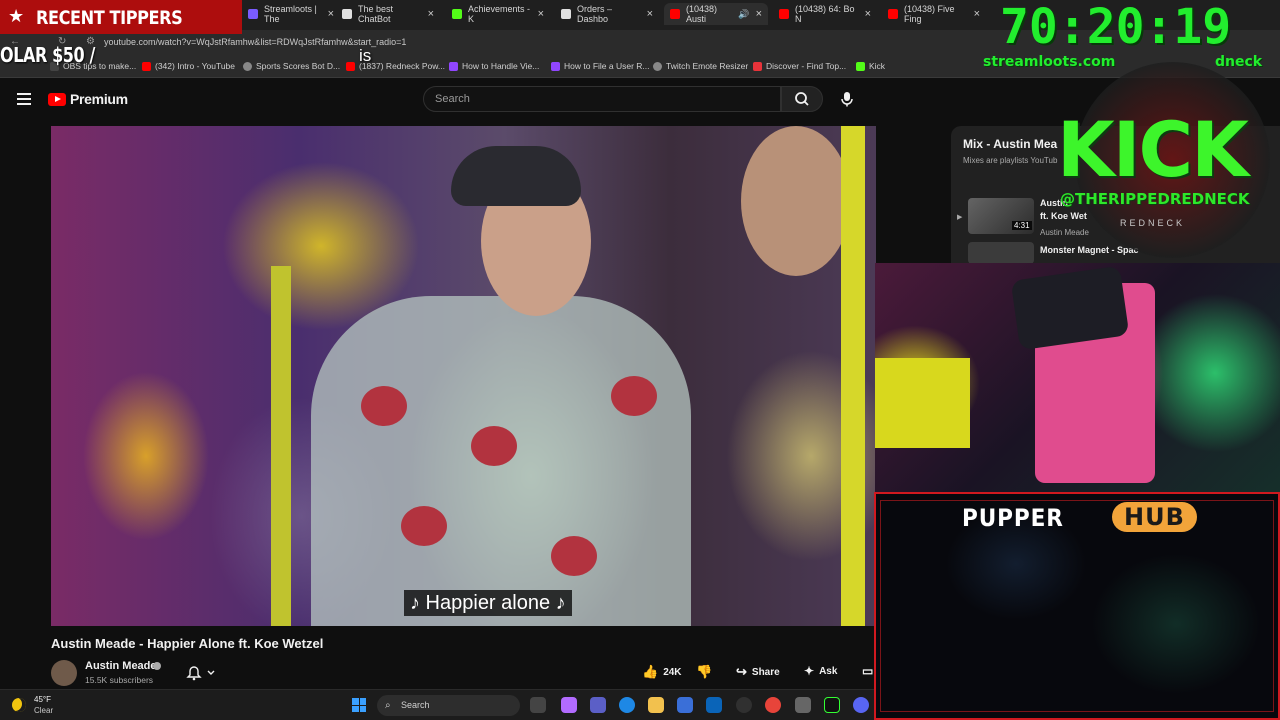 The height and width of the screenshot is (720, 1280). Describe the element at coordinates (809, 671) in the screenshot. I see `sparkle-icon: ✦` at that location.